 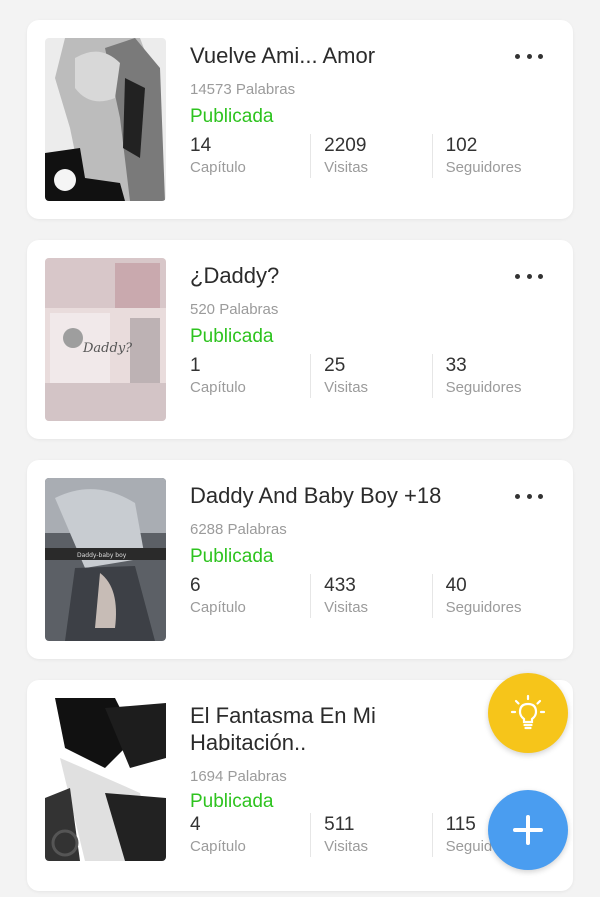 What do you see at coordinates (461, 145) in the screenshot?
I see `stat-value: 102` at bounding box center [461, 145].